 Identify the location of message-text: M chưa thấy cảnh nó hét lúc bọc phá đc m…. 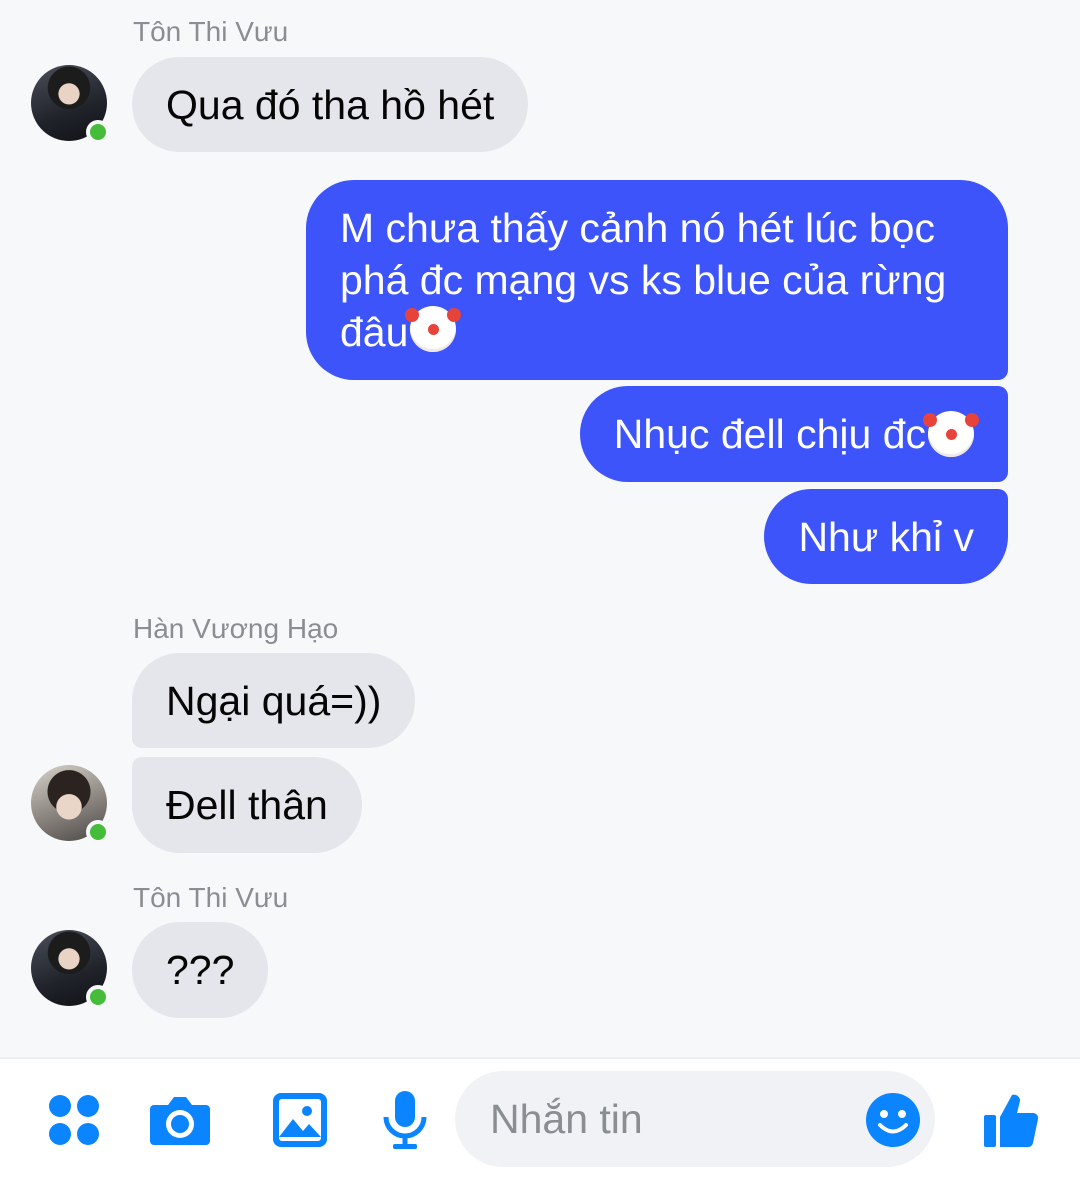
(643, 280).